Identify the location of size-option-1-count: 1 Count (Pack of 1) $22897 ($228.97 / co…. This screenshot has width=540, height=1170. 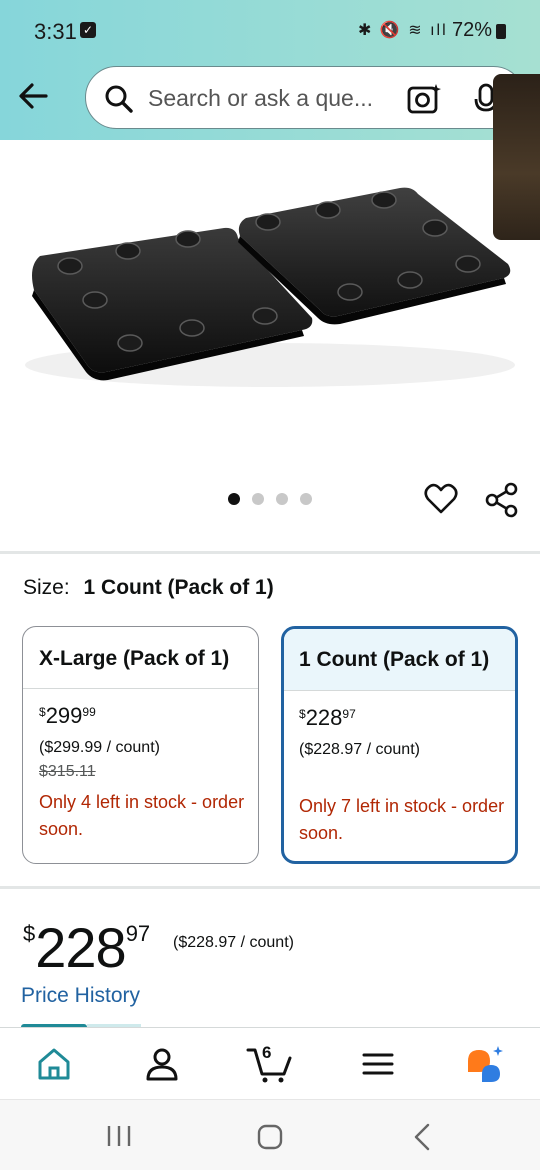
(399, 745).